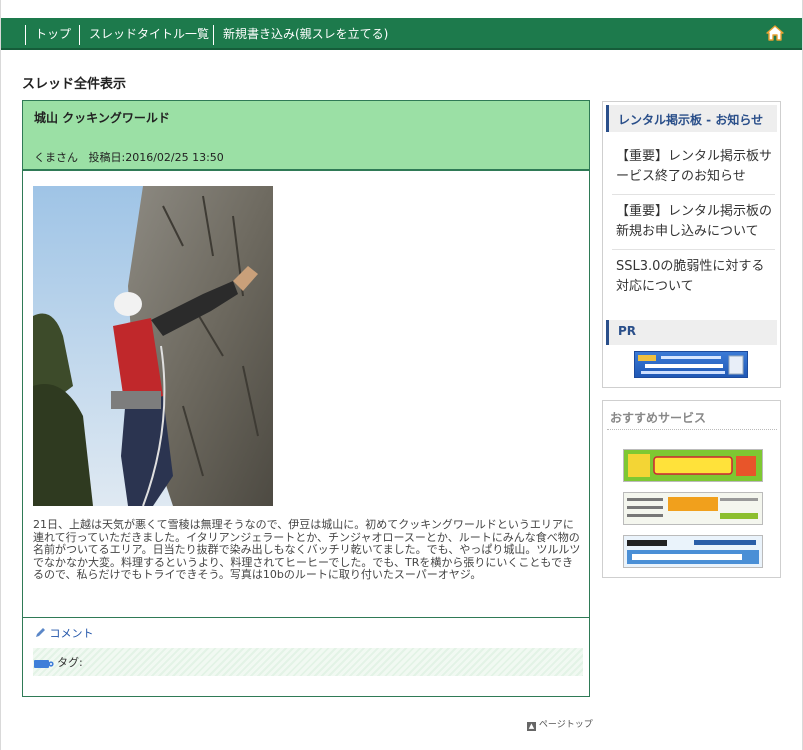 This screenshot has width=803, height=750. I want to click on top-nav: トップ スレッドタイトル一覧 新規書き込み(親スレを立てる), so click(401, 34).